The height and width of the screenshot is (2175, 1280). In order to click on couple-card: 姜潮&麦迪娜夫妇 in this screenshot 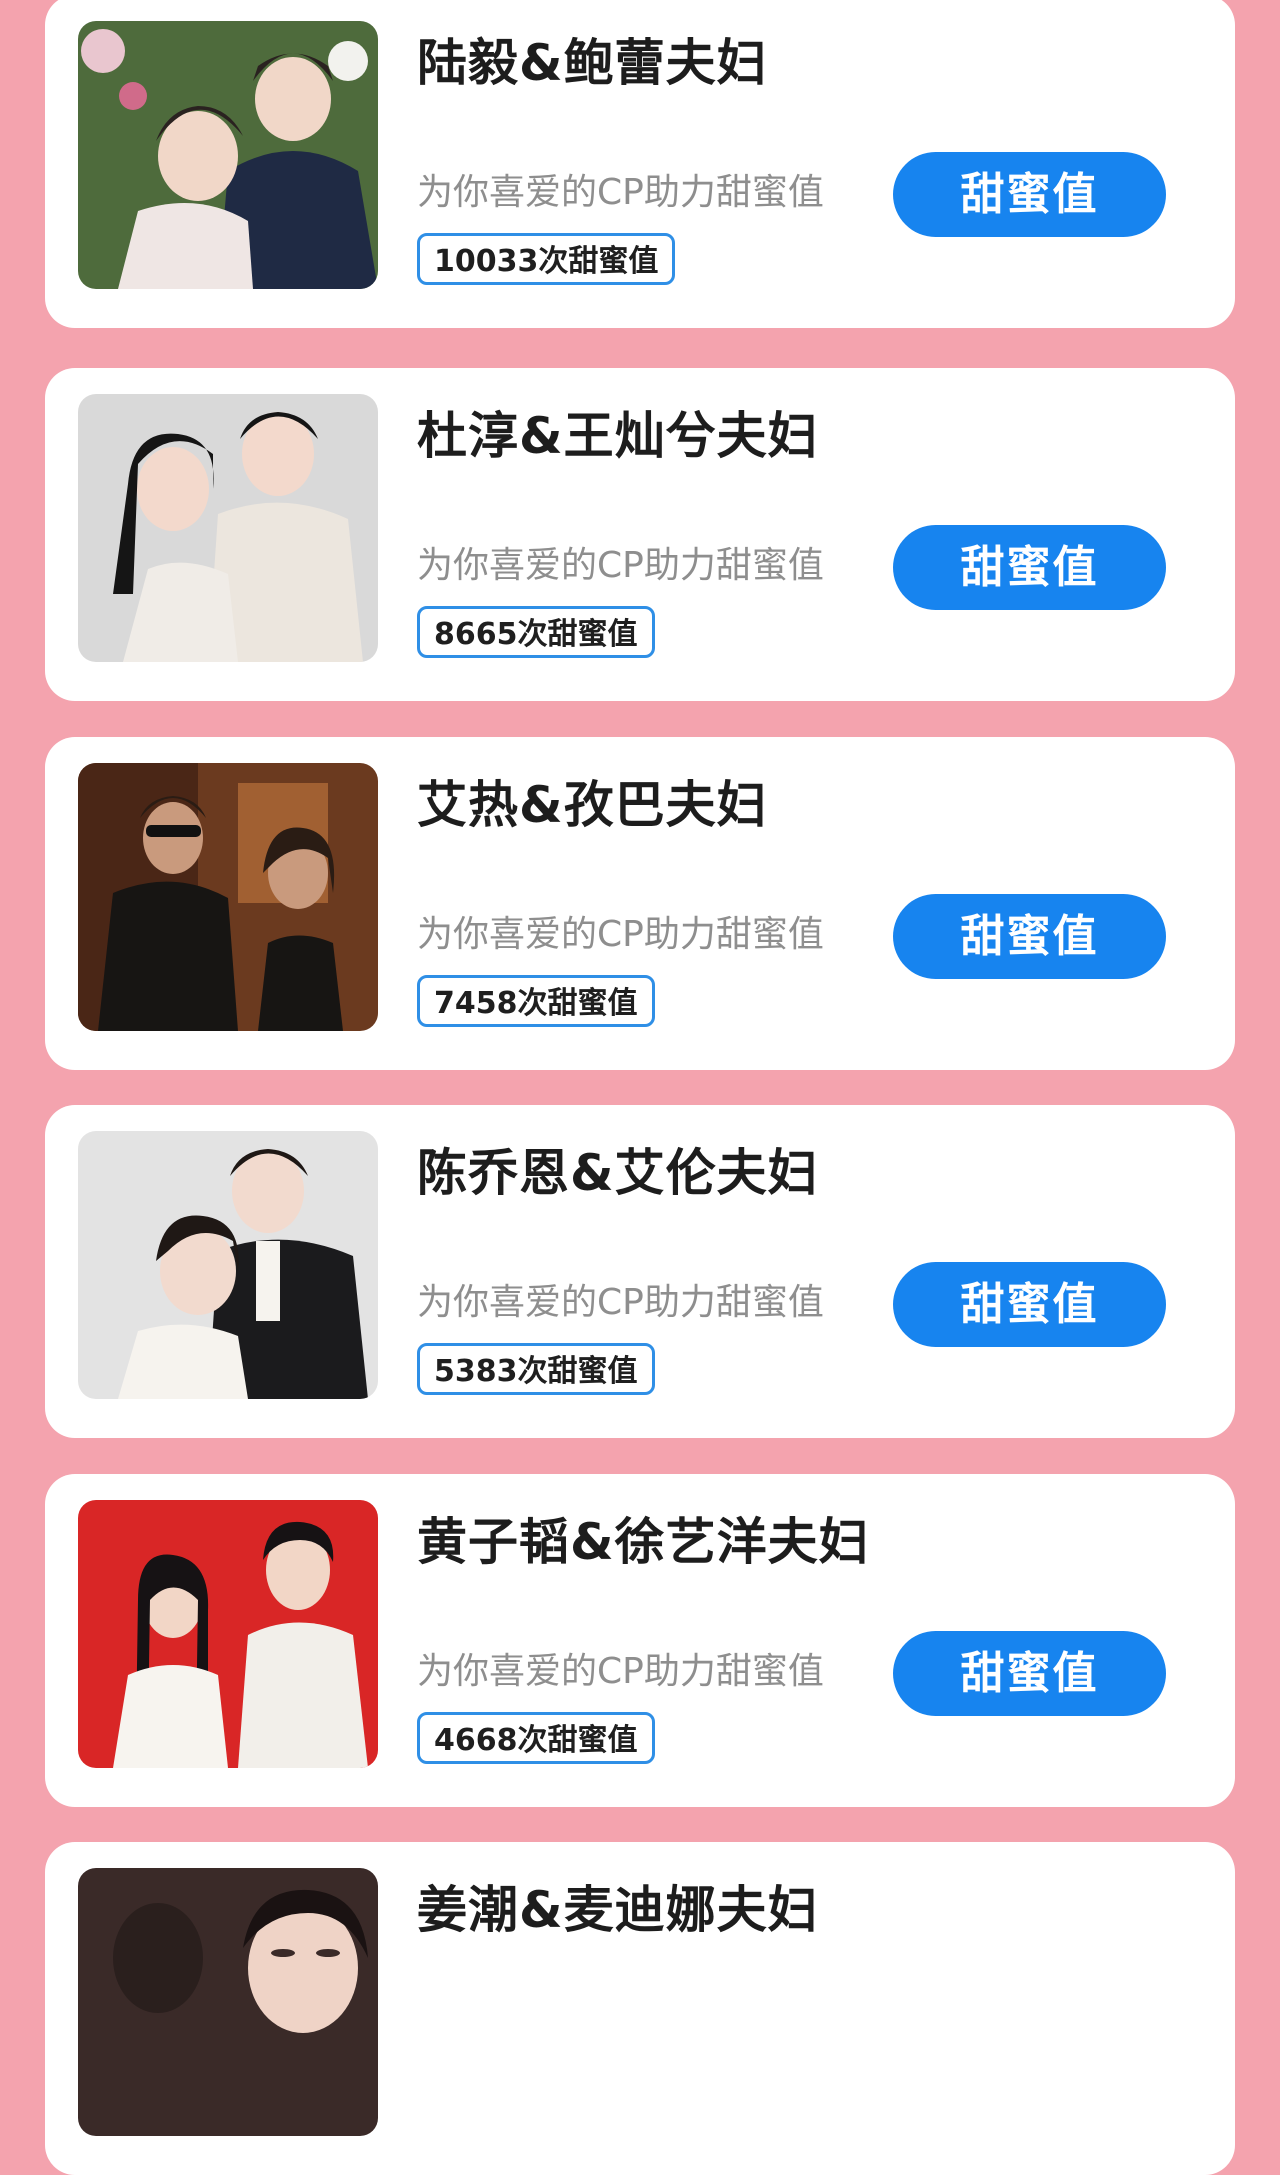, I will do `click(640, 2008)`.